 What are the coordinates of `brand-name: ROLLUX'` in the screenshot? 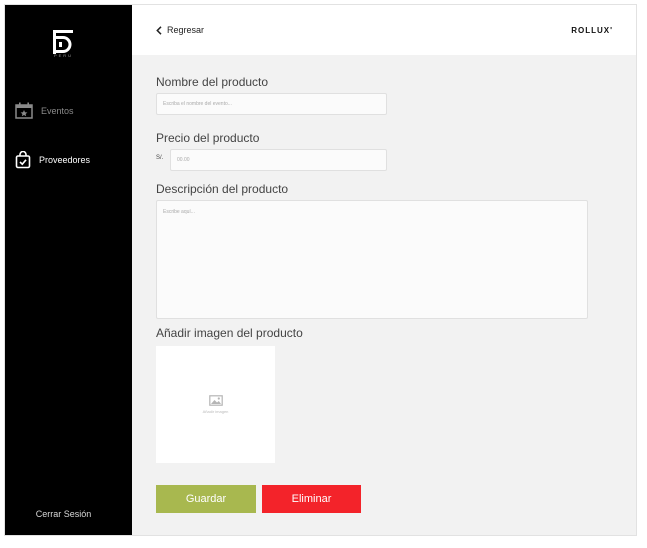 It's located at (592, 30).